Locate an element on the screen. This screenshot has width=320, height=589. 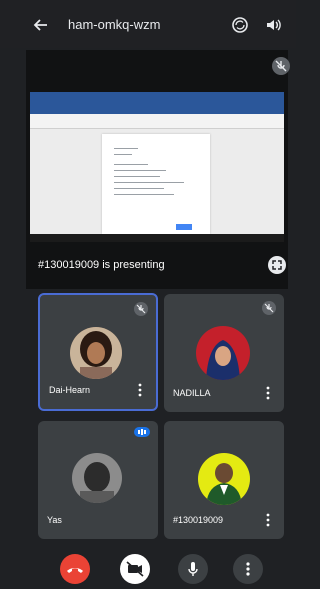
participant-tile: NADILLA is located at coordinates (224, 353).